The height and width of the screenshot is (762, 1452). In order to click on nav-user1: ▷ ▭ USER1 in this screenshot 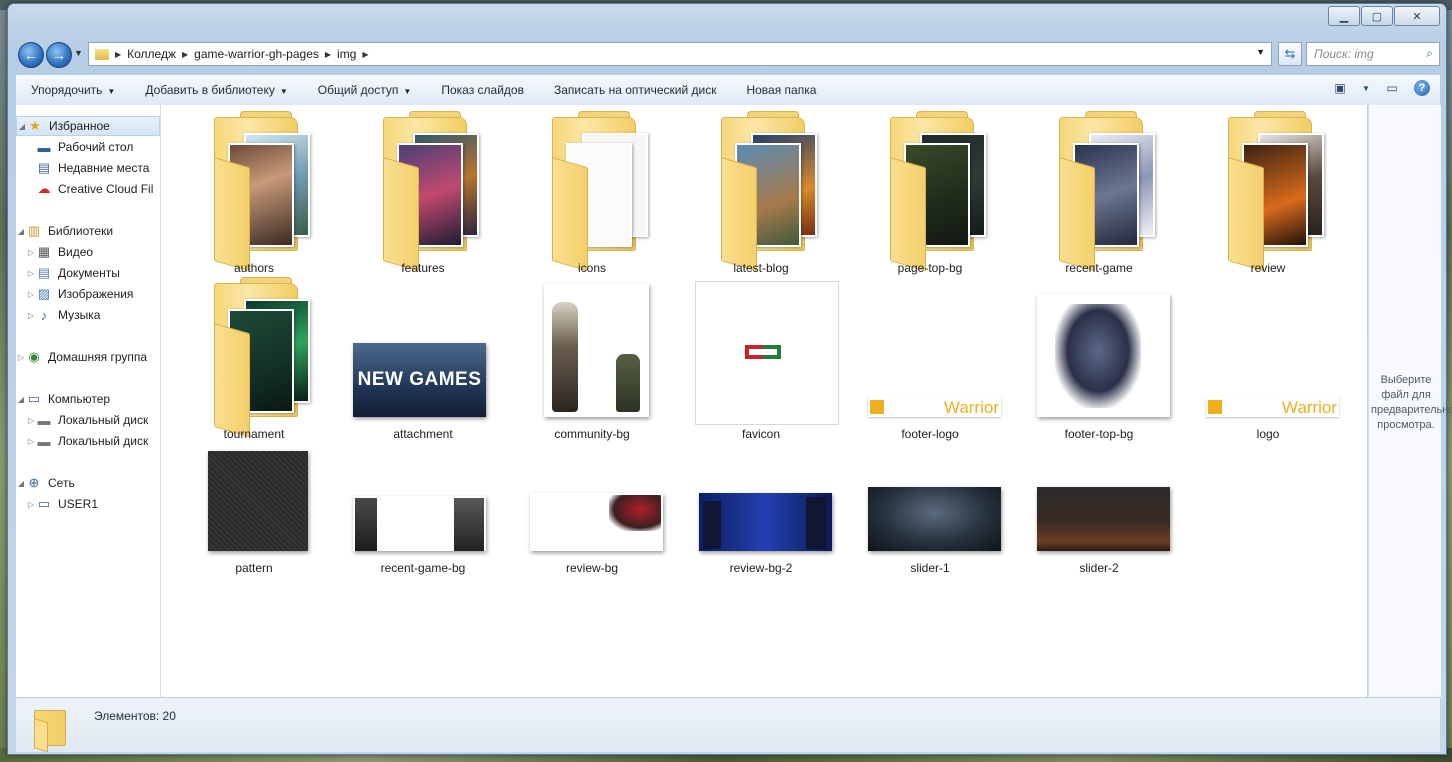, I will do `click(88, 504)`.